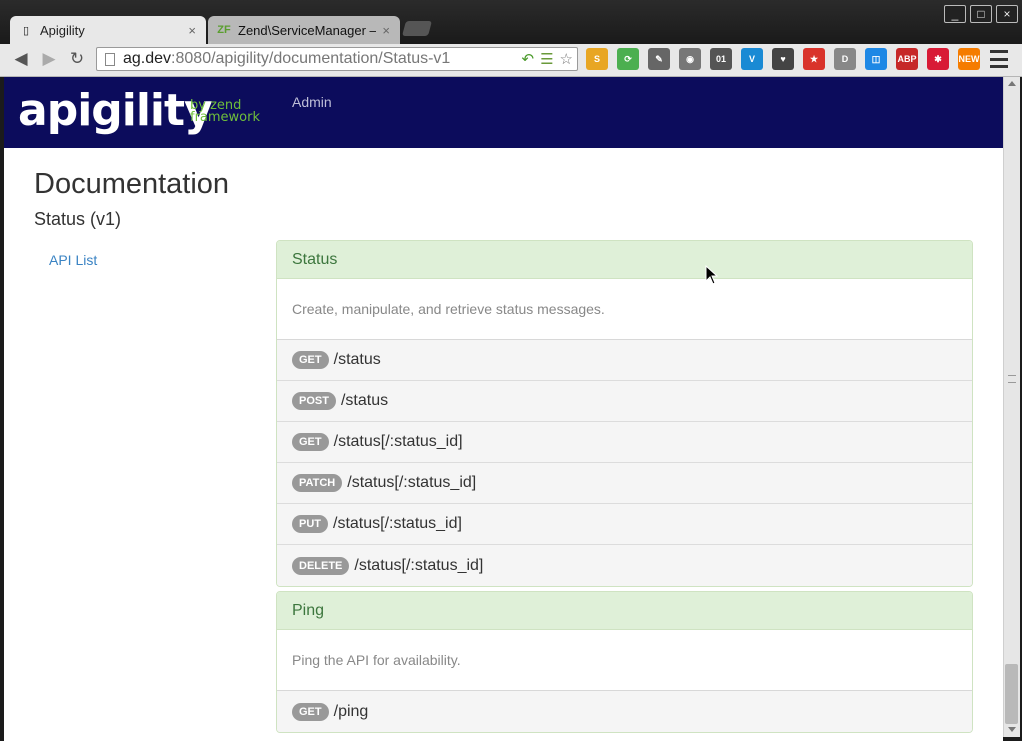 Image resolution: width=1022 pixels, height=741 pixels. I want to click on asterisk-extension-icon: ✱, so click(938, 59).